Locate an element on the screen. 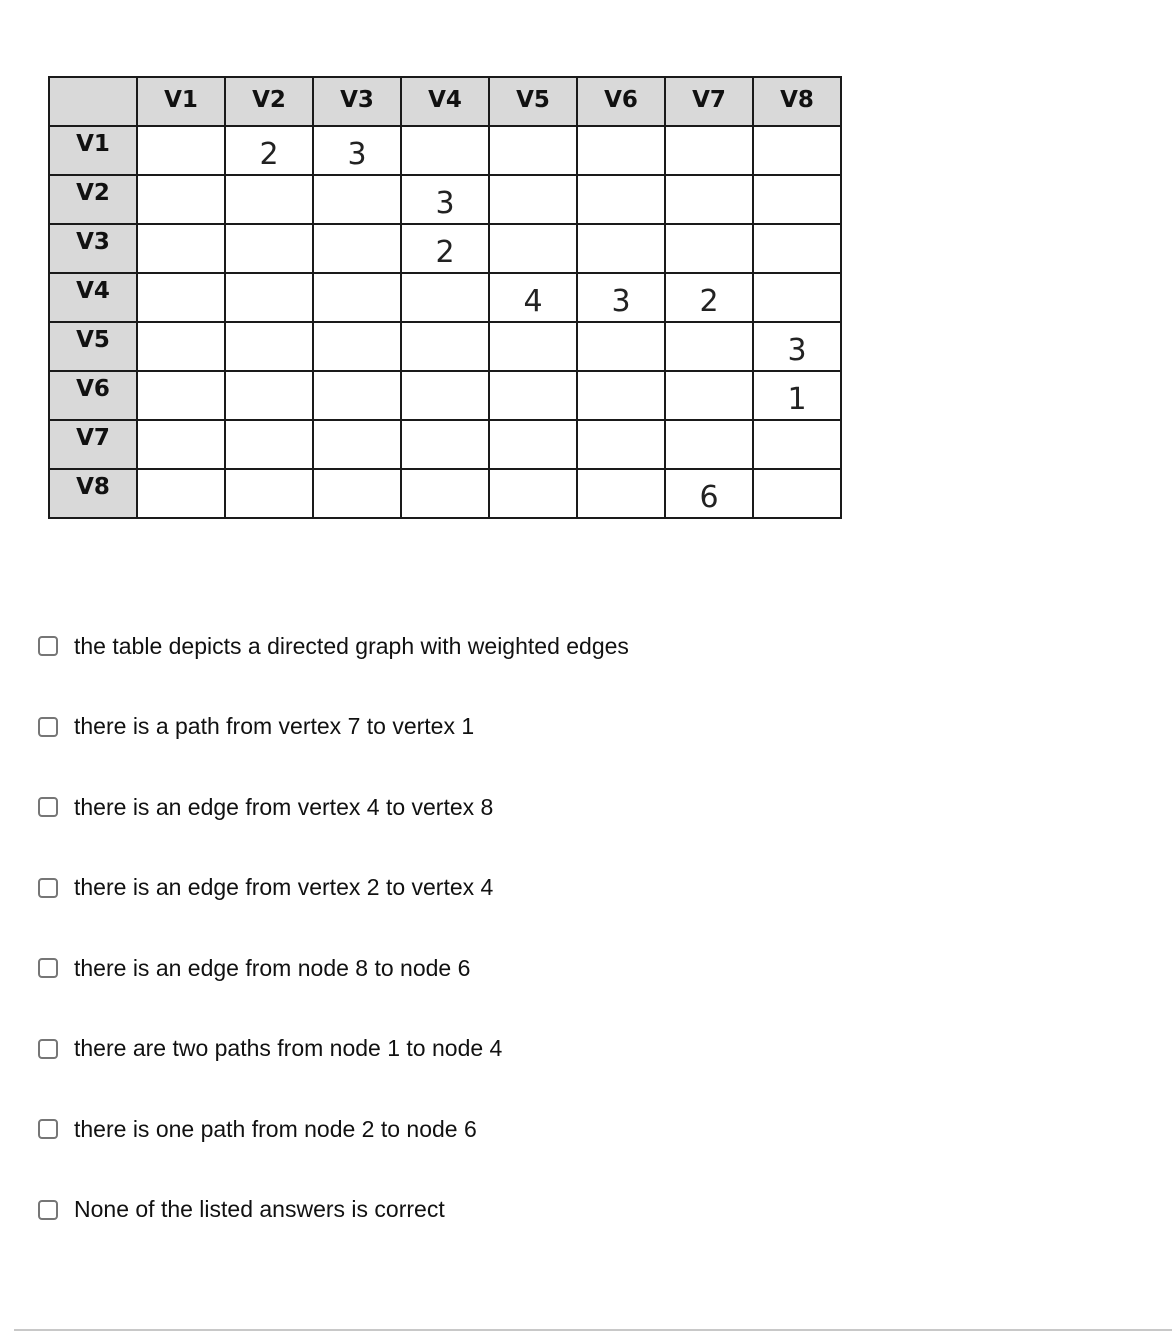  option-edge-8-to-6: there is an edge from node 8 to node 6 is located at coordinates (333, 968).